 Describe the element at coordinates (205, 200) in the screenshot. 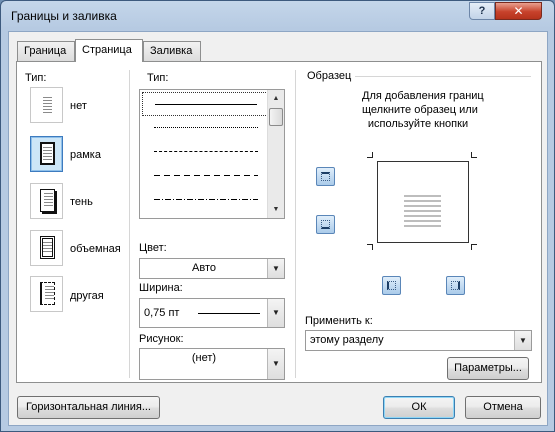

I see `style-option-dash-dot` at that location.